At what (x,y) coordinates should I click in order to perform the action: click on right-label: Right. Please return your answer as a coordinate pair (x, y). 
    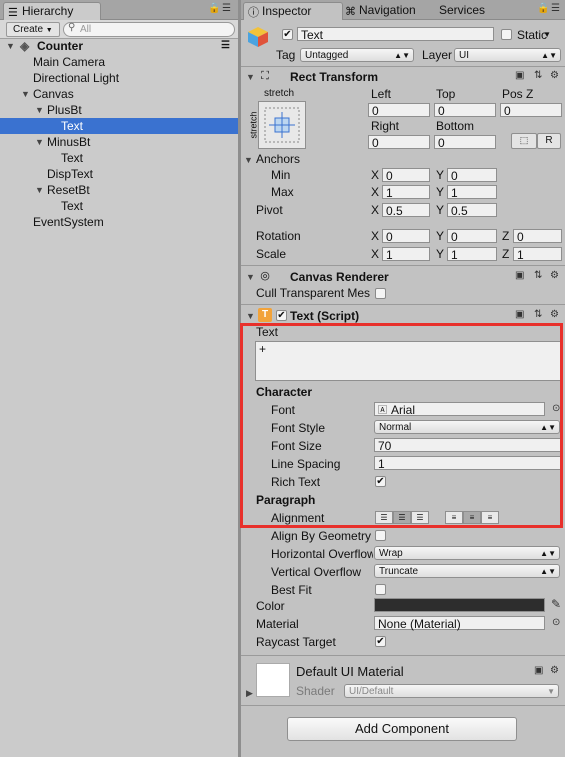
    Looking at the image, I should click on (385, 126).